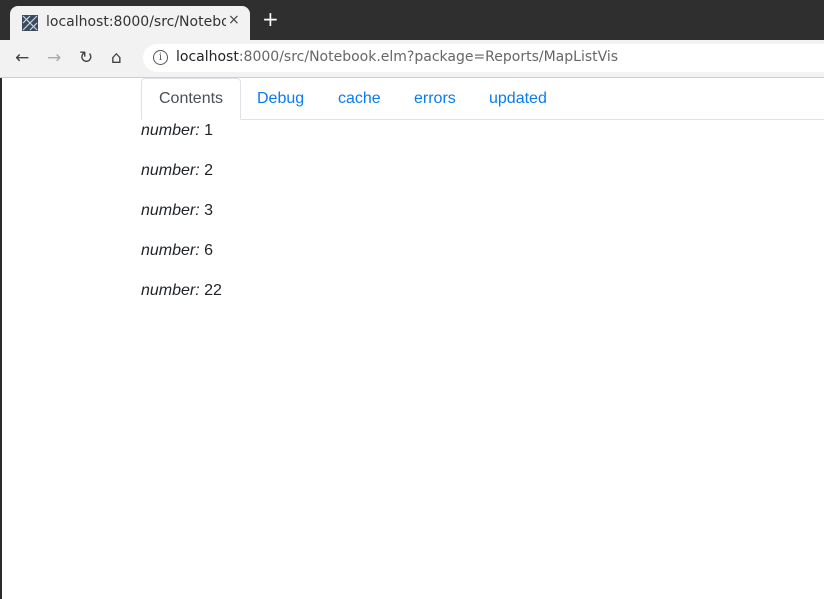  What do you see at coordinates (234, 20) in the screenshot?
I see `close-tab-icon: ×` at bounding box center [234, 20].